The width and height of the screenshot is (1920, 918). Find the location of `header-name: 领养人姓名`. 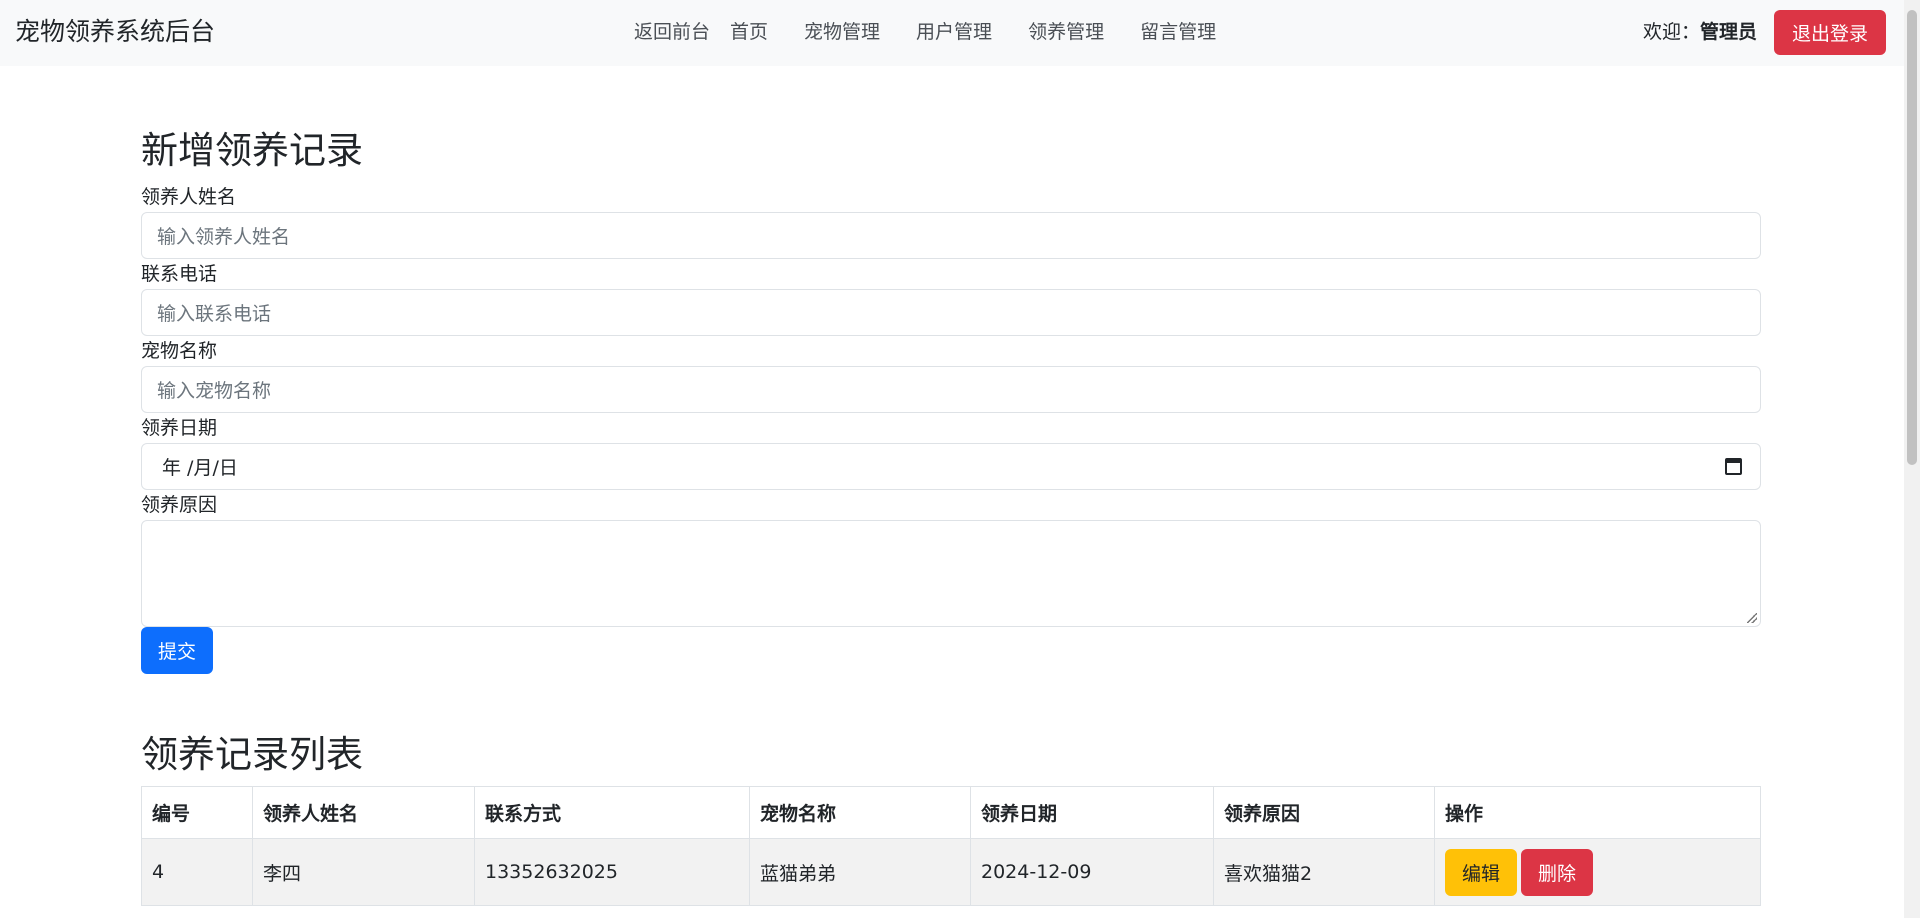

header-name: 领养人姓名 is located at coordinates (363, 812).